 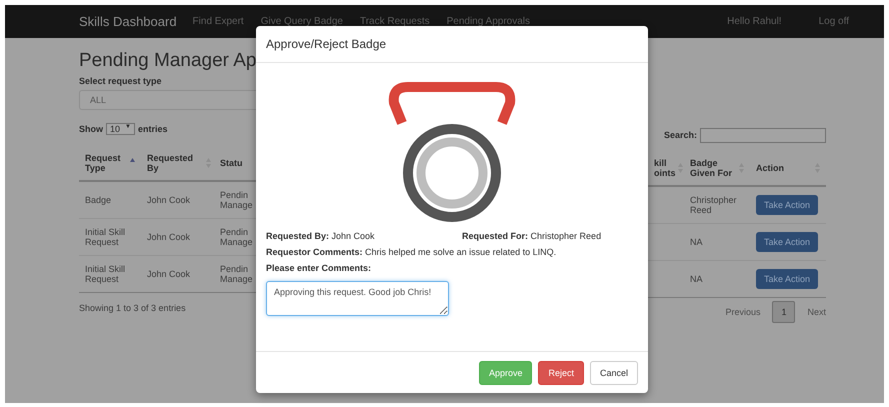 What do you see at coordinates (833, 21) in the screenshot?
I see `logout-link: Log off` at bounding box center [833, 21].